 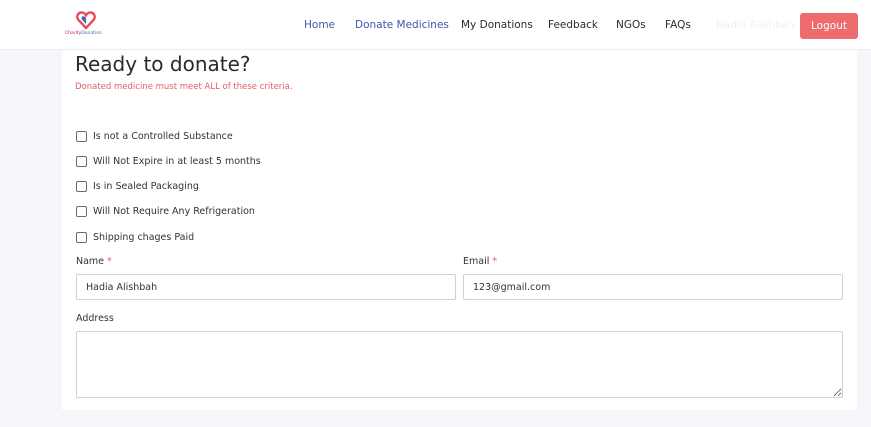 What do you see at coordinates (829, 26) in the screenshot?
I see `logout-button: Logout` at bounding box center [829, 26].